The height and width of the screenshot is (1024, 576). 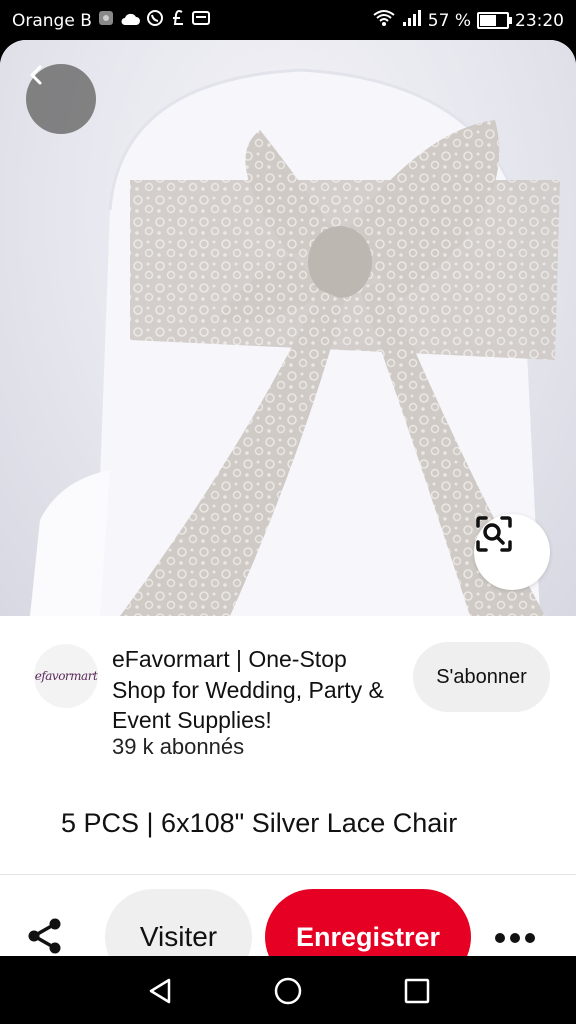 I want to click on share-icon, so click(x=45, y=936).